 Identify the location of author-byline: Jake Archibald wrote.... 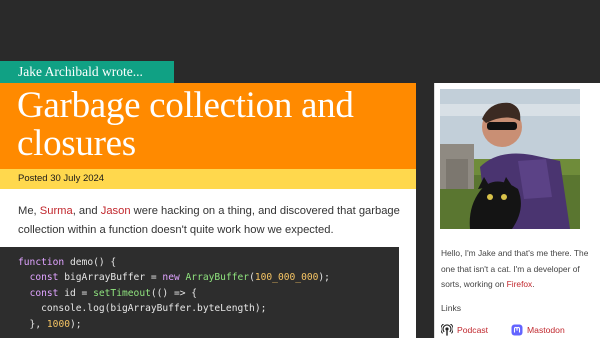
(87, 72).